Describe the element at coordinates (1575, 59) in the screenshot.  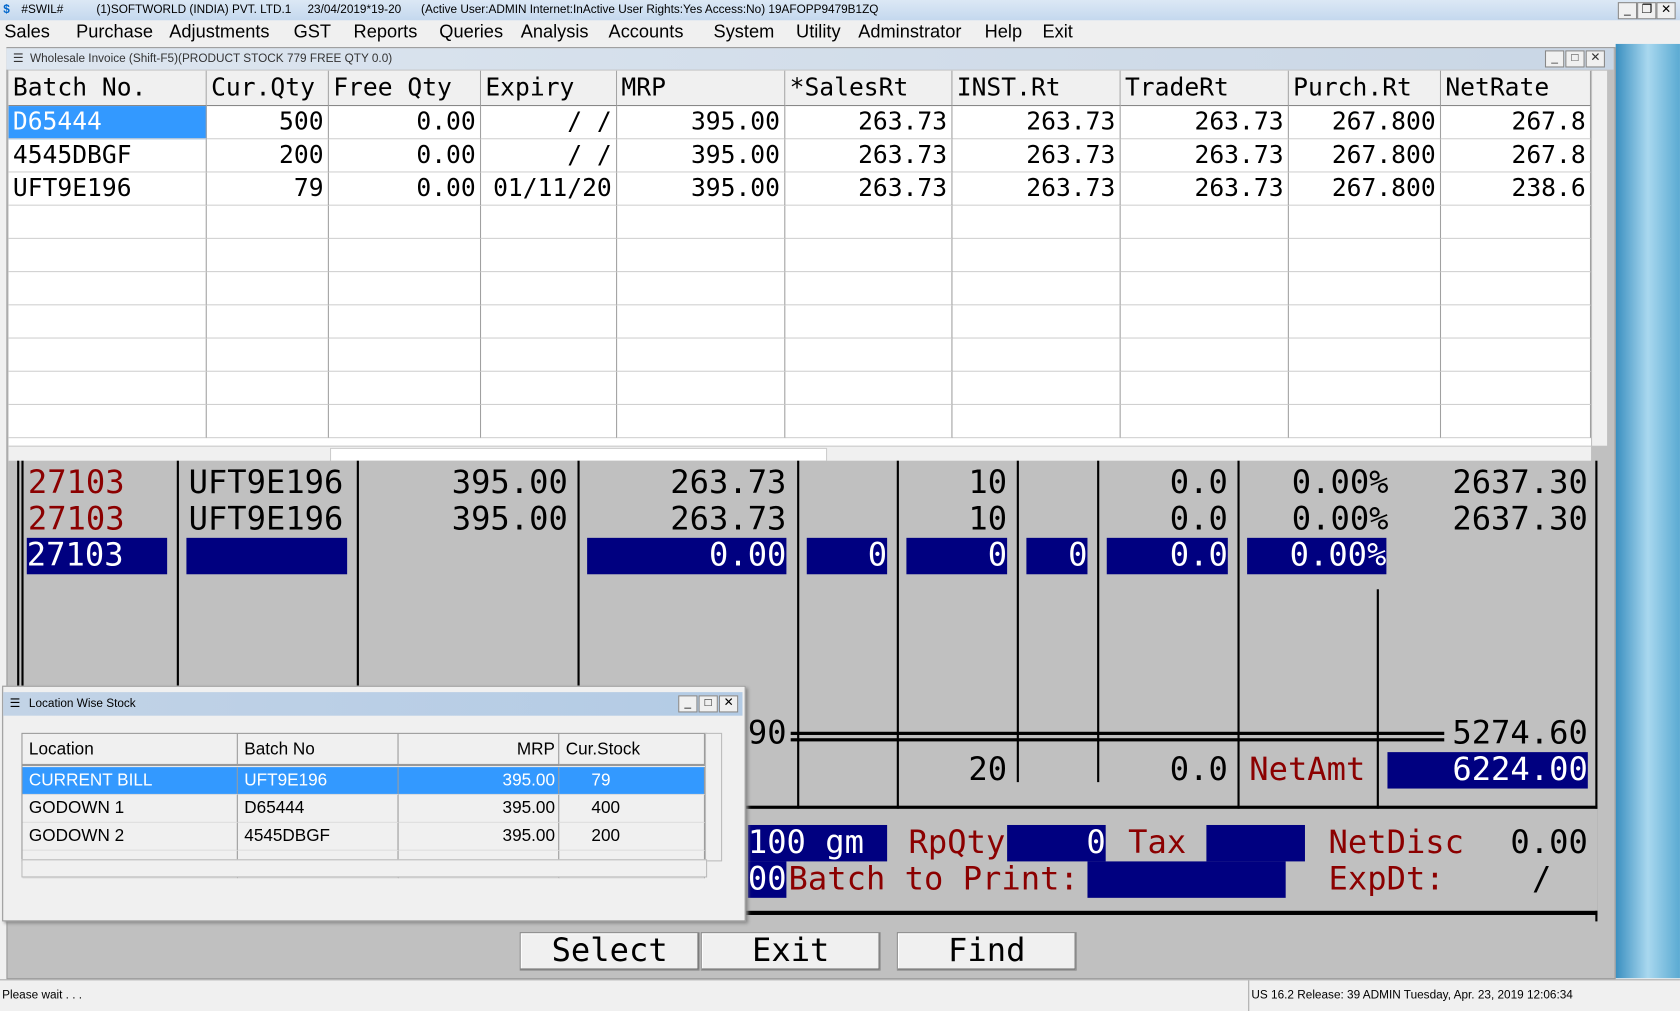
I see `child-maximize-button: □` at that location.